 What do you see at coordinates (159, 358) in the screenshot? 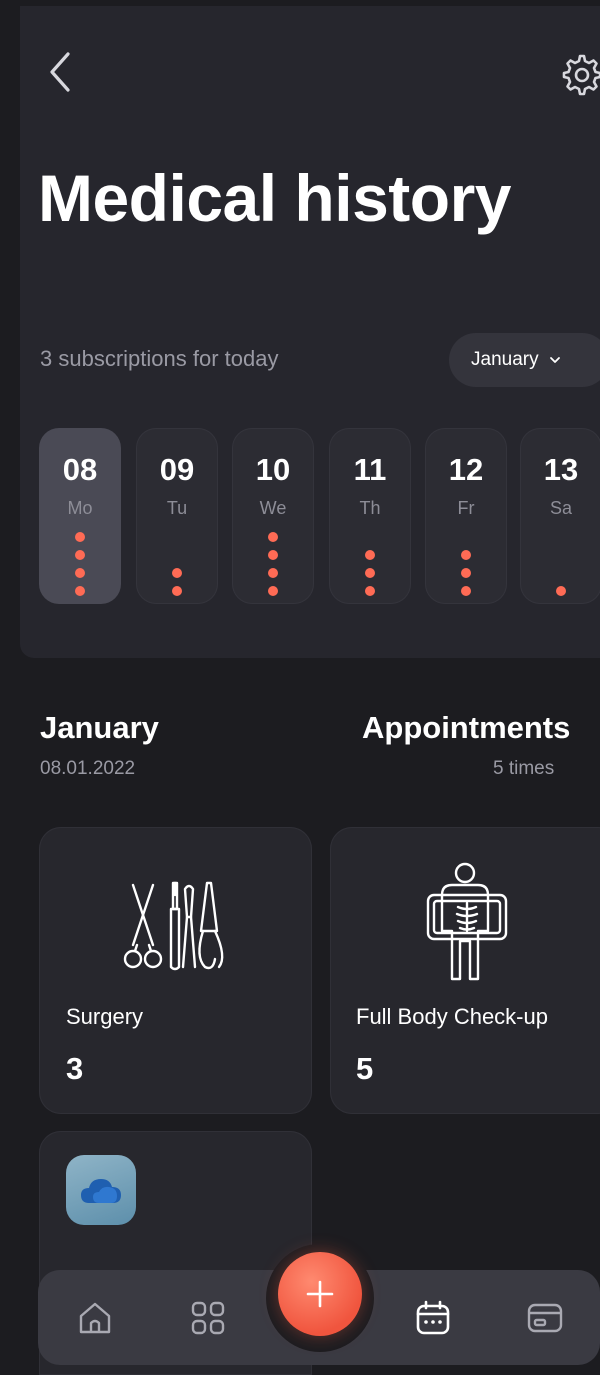
I see `subscriptions-count-text: 3 subscriptions for today` at bounding box center [159, 358].